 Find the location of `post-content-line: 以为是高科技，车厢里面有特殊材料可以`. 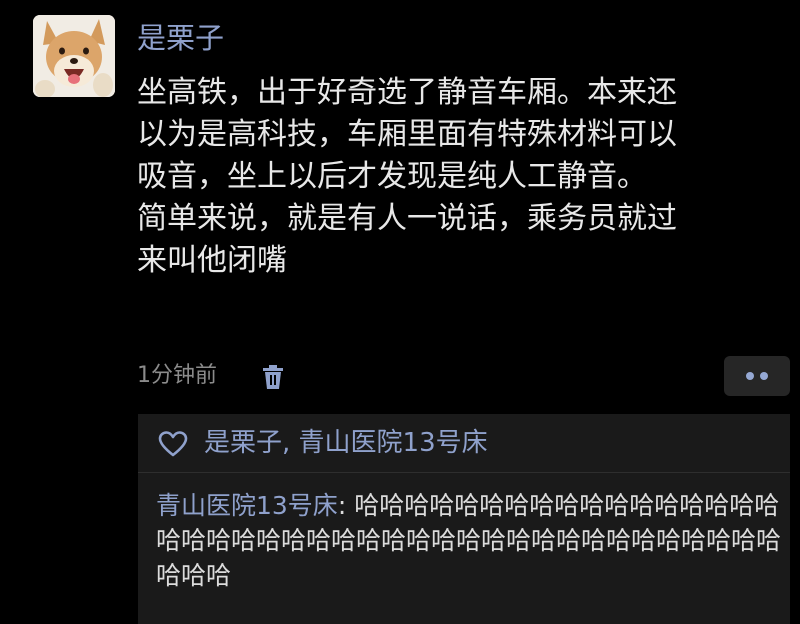

post-content-line: 以为是高科技，车厢里面有特殊材料可以 is located at coordinates (407, 134).